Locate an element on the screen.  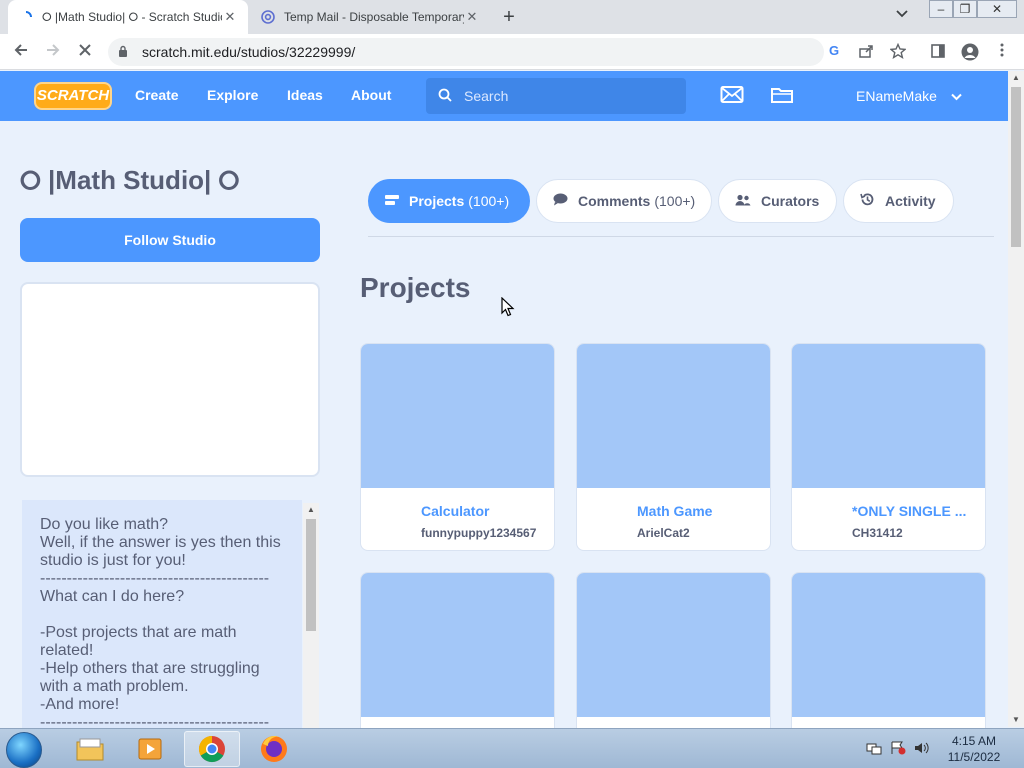
chrome-taskbar-icon is located at coordinates (212, 749).